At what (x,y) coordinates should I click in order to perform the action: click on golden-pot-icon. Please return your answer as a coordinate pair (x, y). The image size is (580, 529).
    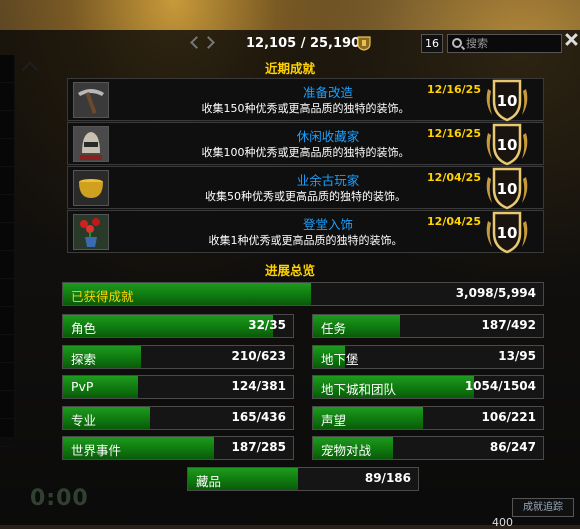
    Looking at the image, I should click on (91, 188).